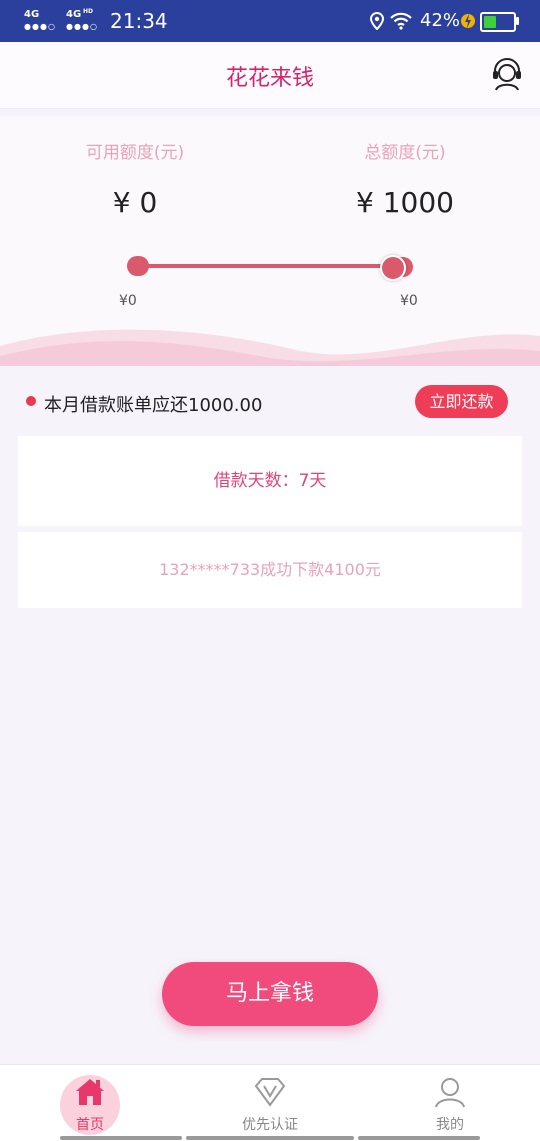 This screenshot has height=1141, width=540. I want to click on total-credit-label: 总额度(元), so click(405, 153).